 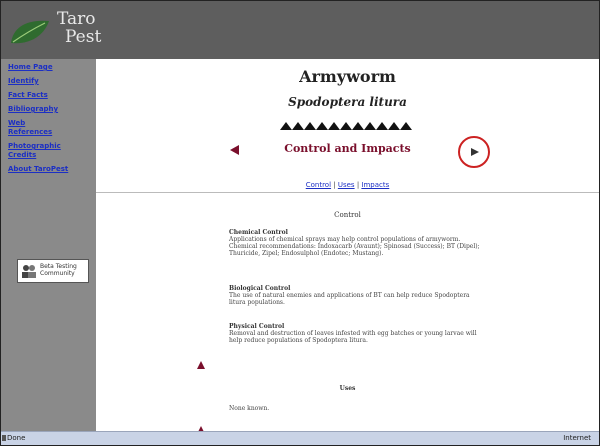 I want to click on block-heading: Biological Control, so click(x=260, y=288).